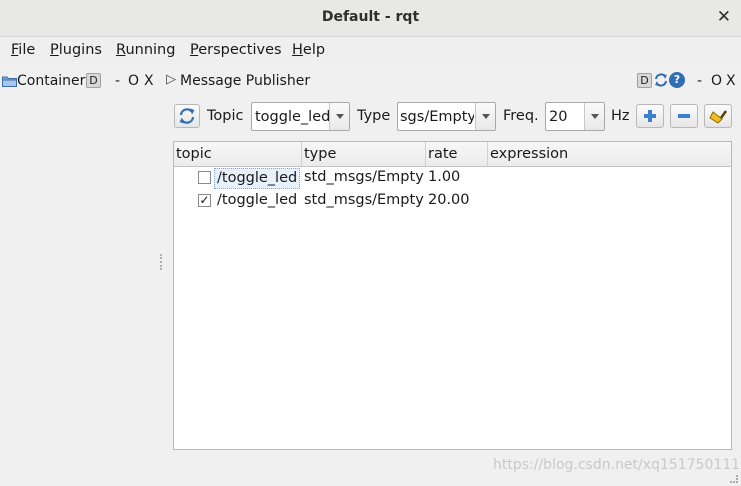  I want to click on menu-file-label: ile, so click(27, 50).